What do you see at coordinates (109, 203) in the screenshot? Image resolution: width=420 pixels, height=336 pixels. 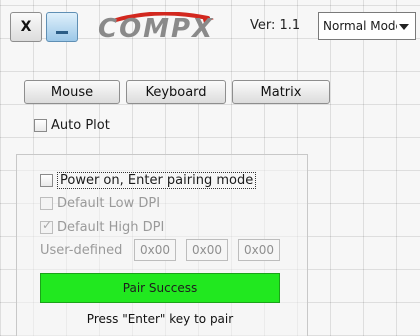 I see `default-low-dpi-label: Default Low DPI` at bounding box center [109, 203].